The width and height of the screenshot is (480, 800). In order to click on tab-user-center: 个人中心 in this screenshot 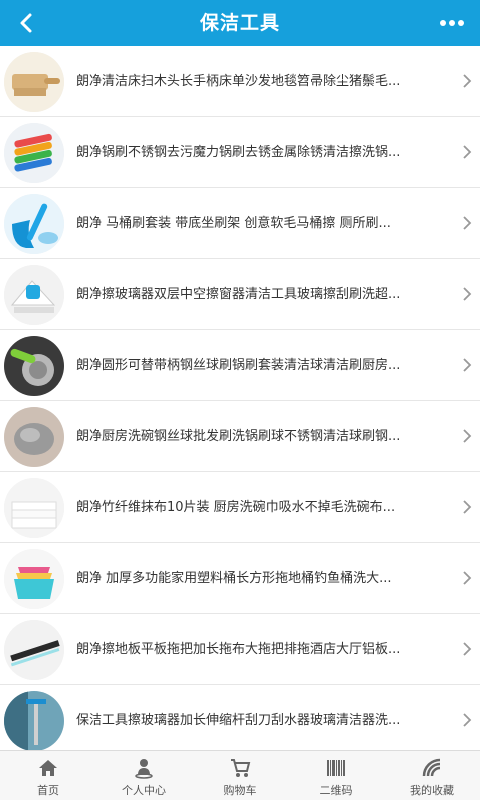, I will do `click(144, 775)`.